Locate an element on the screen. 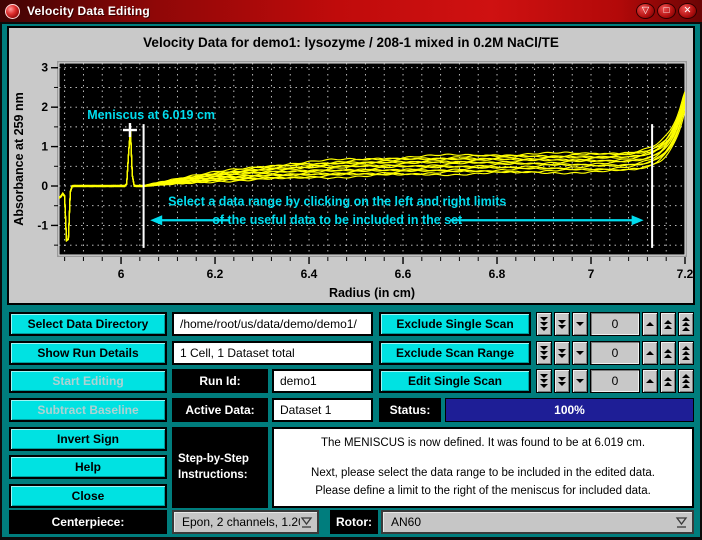 The height and width of the screenshot is (540, 702). window-title: Velocity Data Editing is located at coordinates (88, 11).